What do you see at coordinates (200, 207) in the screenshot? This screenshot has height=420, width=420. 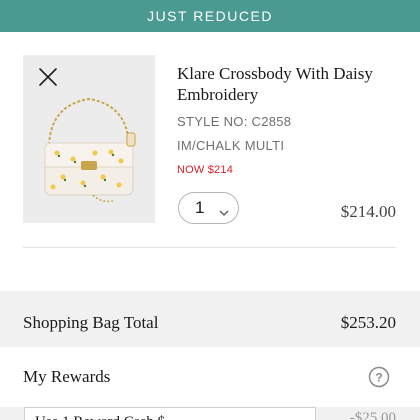 I see `quantity-value: 1` at bounding box center [200, 207].